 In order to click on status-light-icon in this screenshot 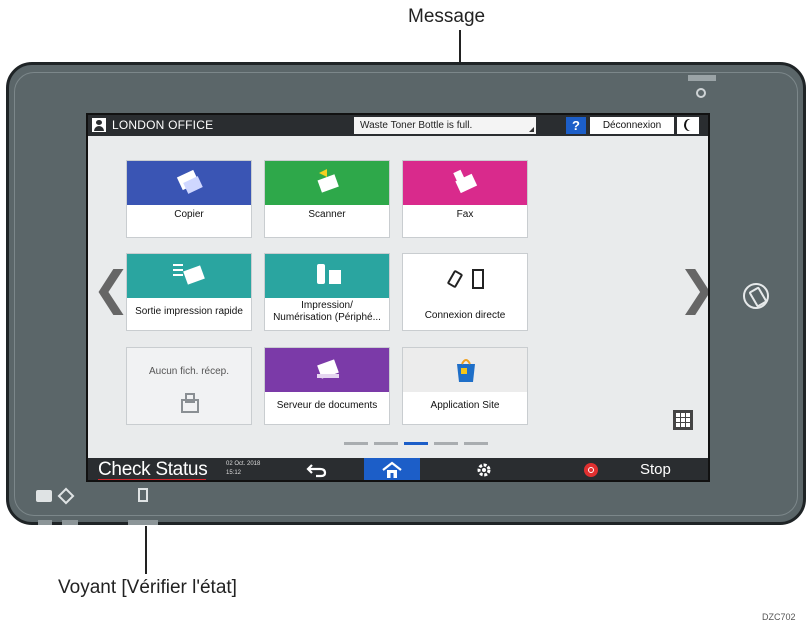, I will do `click(143, 495)`.